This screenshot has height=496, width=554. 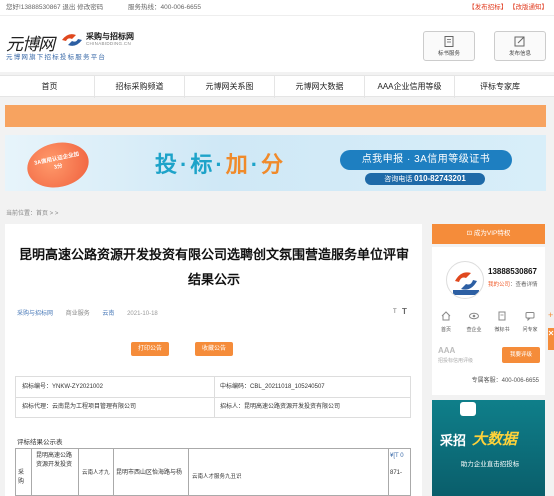 What do you see at coordinates (505, 381) in the screenshot?
I see `sidebar-hotline: 专属客服：400-006-6655` at bounding box center [505, 381].